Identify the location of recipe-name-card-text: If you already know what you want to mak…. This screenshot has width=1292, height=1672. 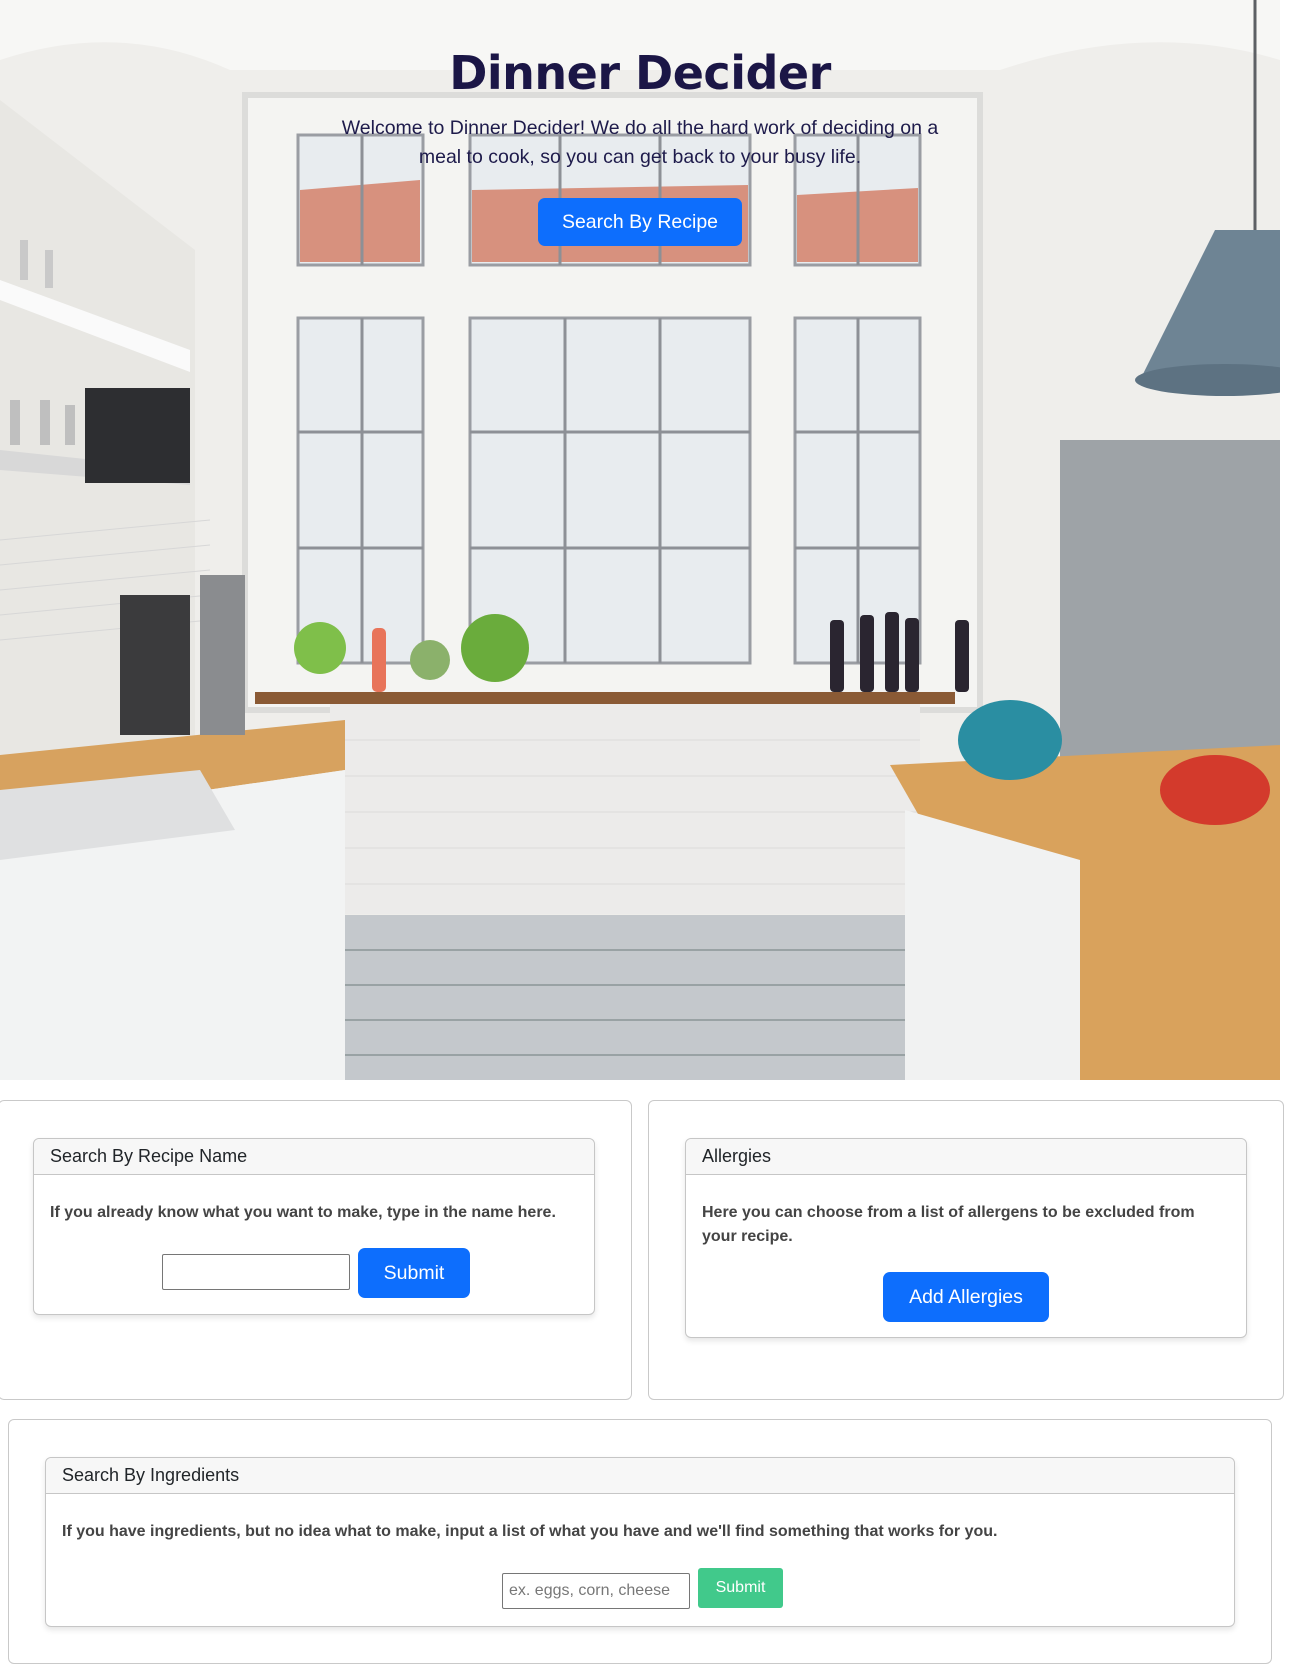
(303, 1212).